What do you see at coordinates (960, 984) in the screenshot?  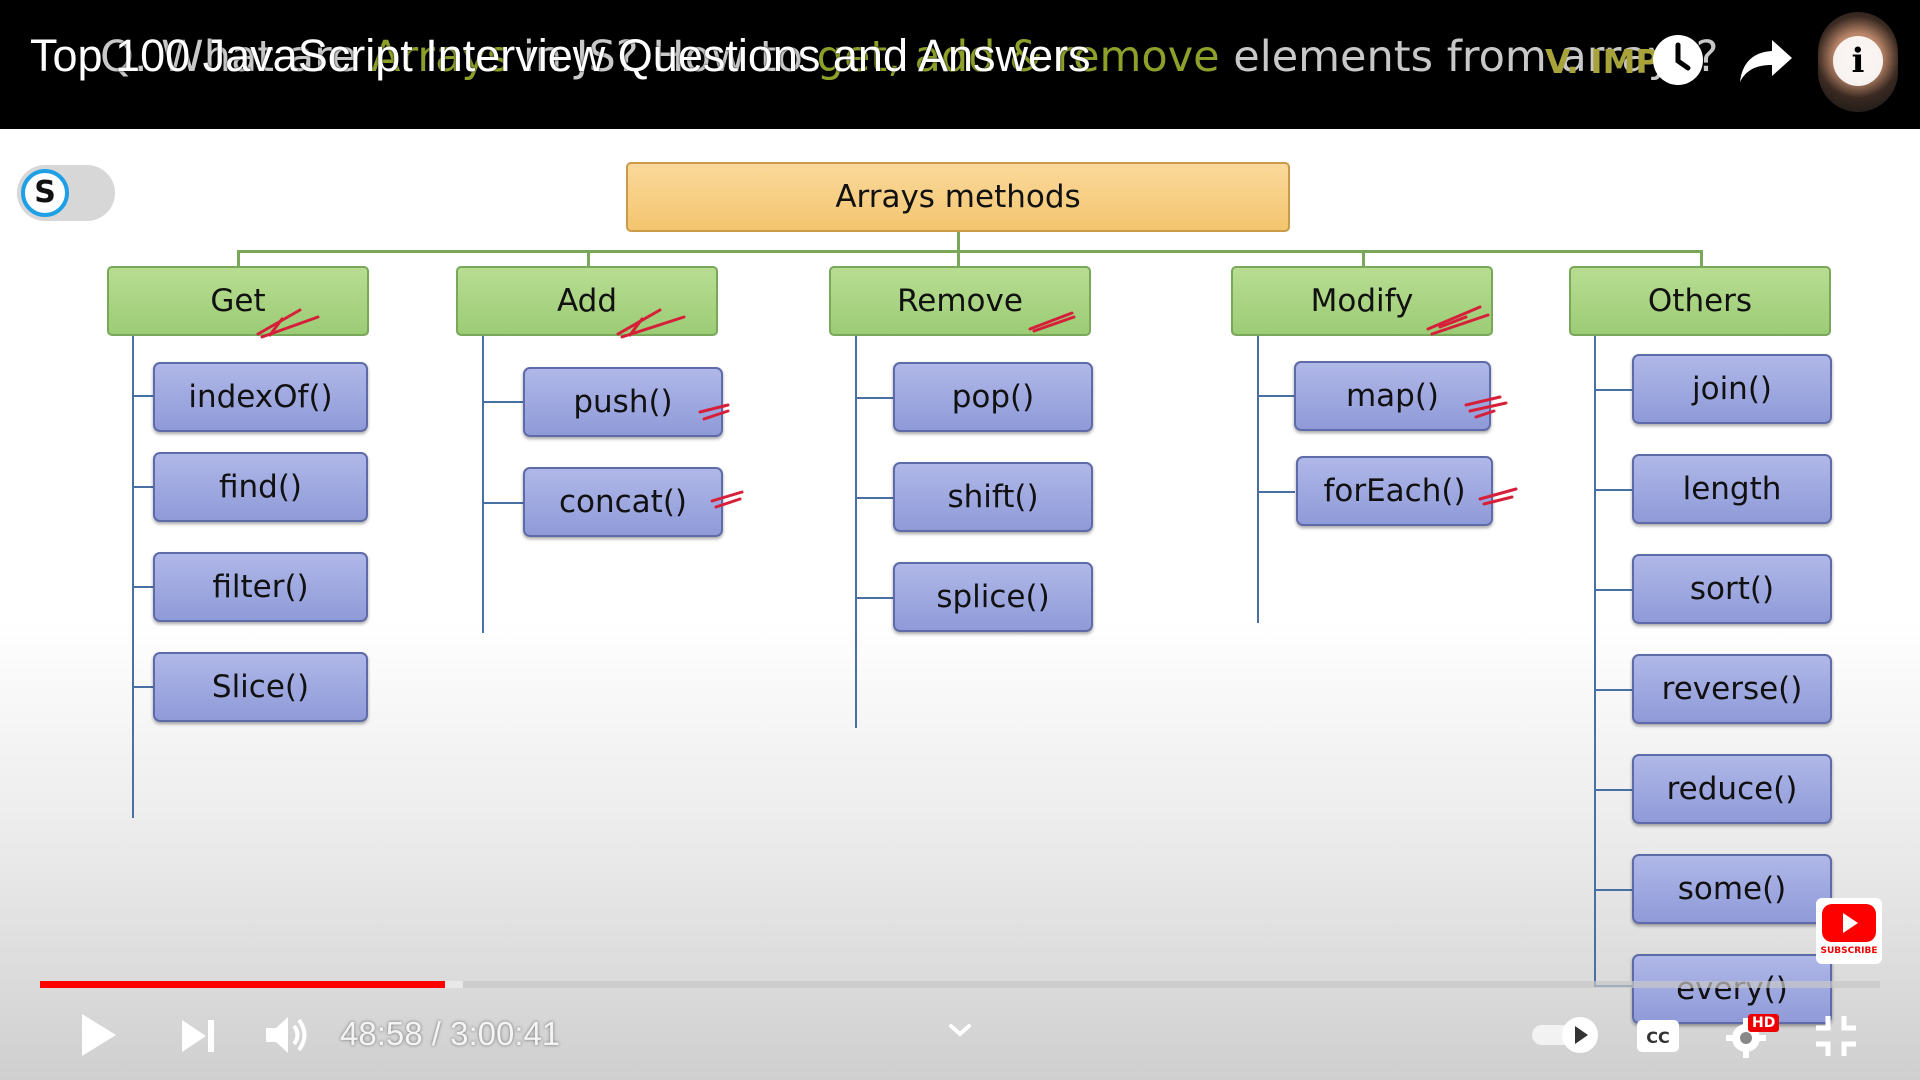 I see `progress-bar` at bounding box center [960, 984].